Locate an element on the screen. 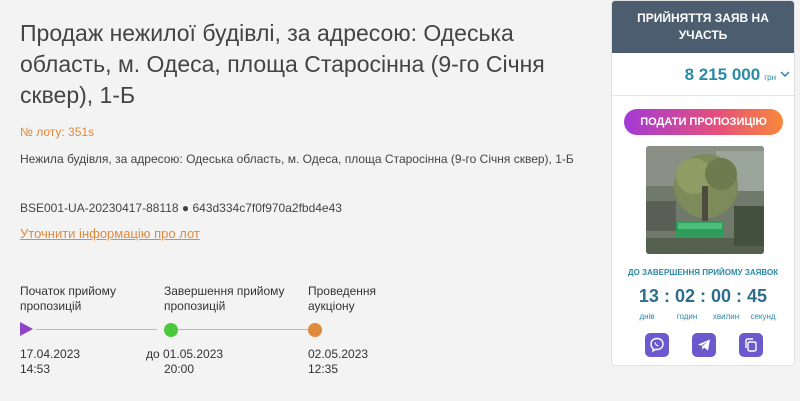  countdown-timer: 13 : 02 : 00 : 45 is located at coordinates (703, 296).